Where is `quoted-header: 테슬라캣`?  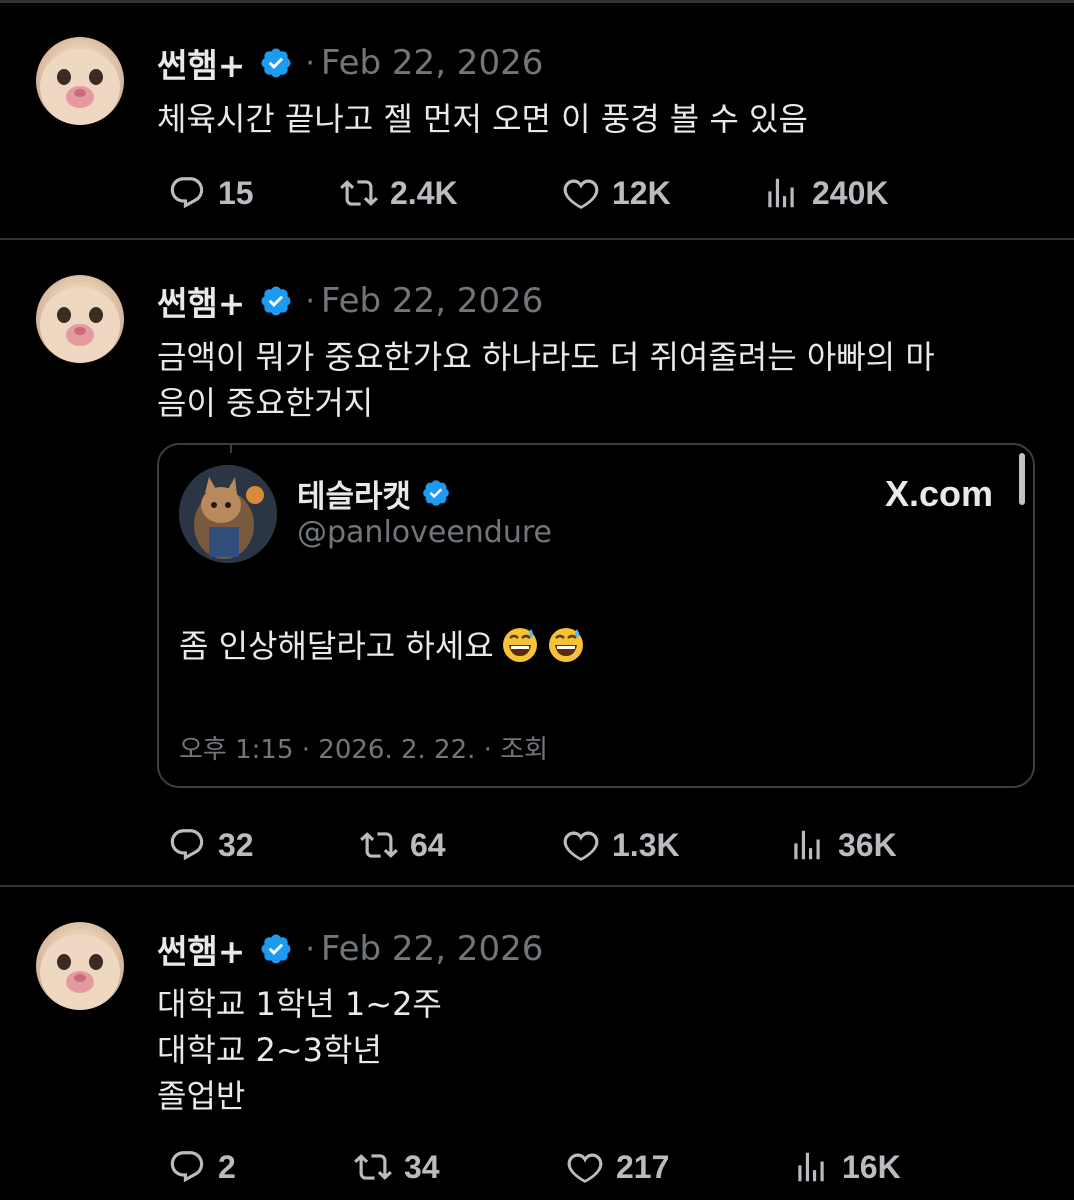 quoted-header: 테슬라캣 is located at coordinates (374, 493).